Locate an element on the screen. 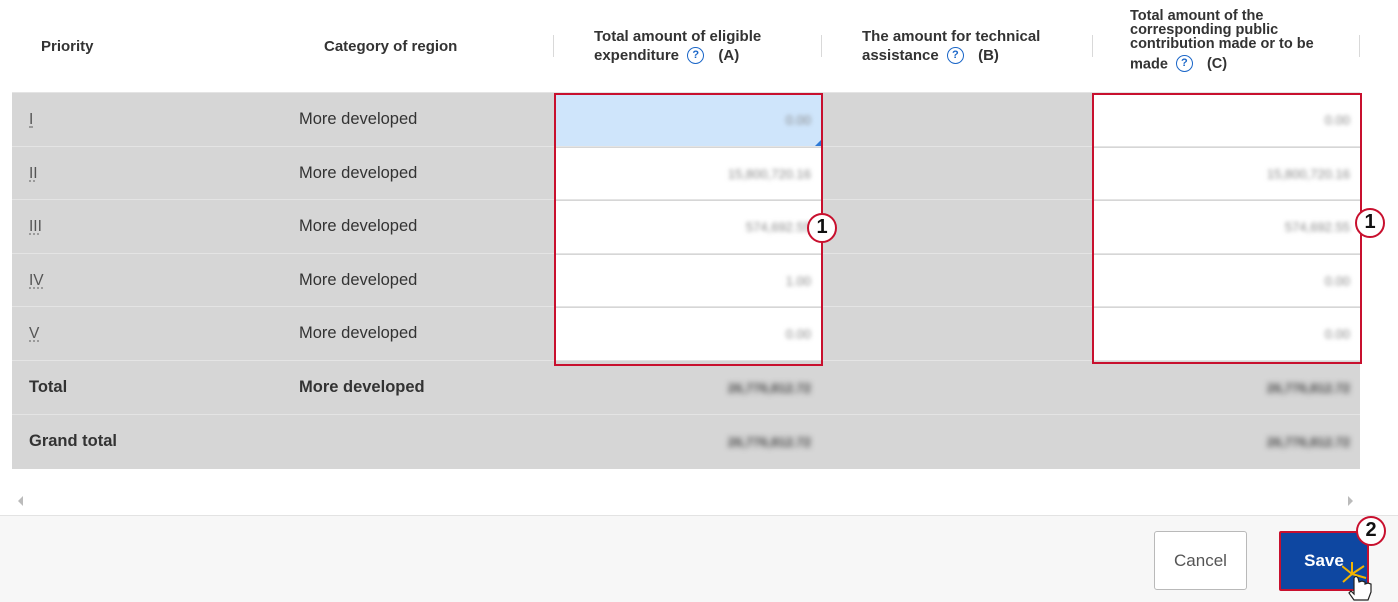 This screenshot has height=602, width=1398. grand-total-eligible-value: 26,776,812.72 is located at coordinates (769, 442).